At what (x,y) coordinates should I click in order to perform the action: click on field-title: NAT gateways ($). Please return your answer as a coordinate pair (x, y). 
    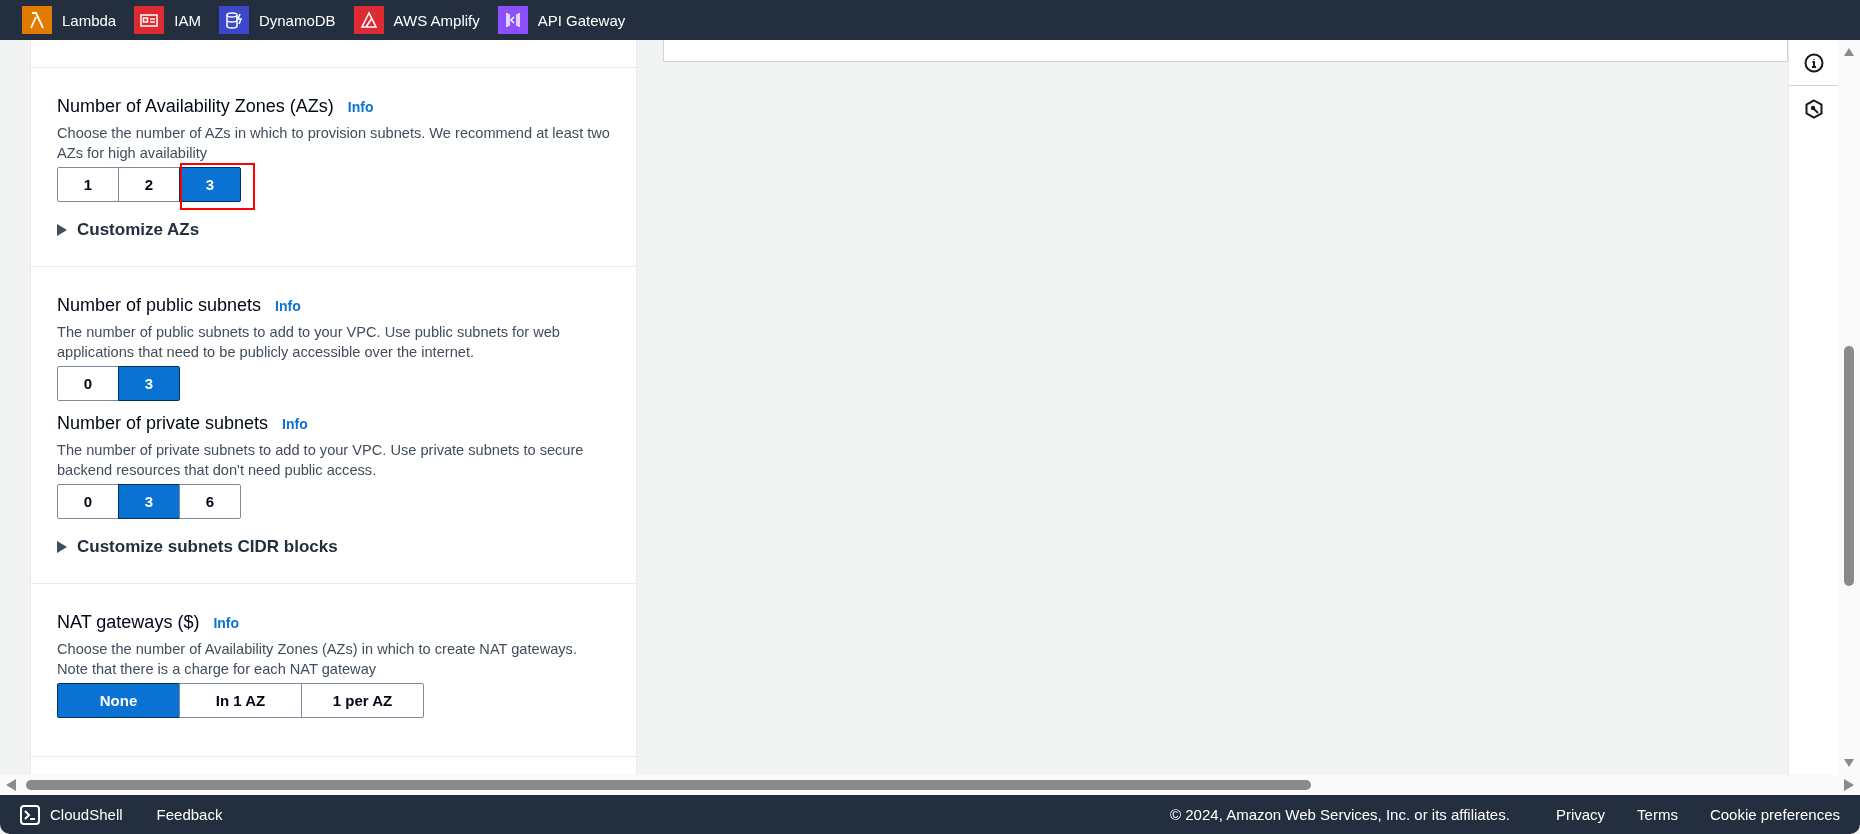
    Looking at the image, I should click on (128, 622).